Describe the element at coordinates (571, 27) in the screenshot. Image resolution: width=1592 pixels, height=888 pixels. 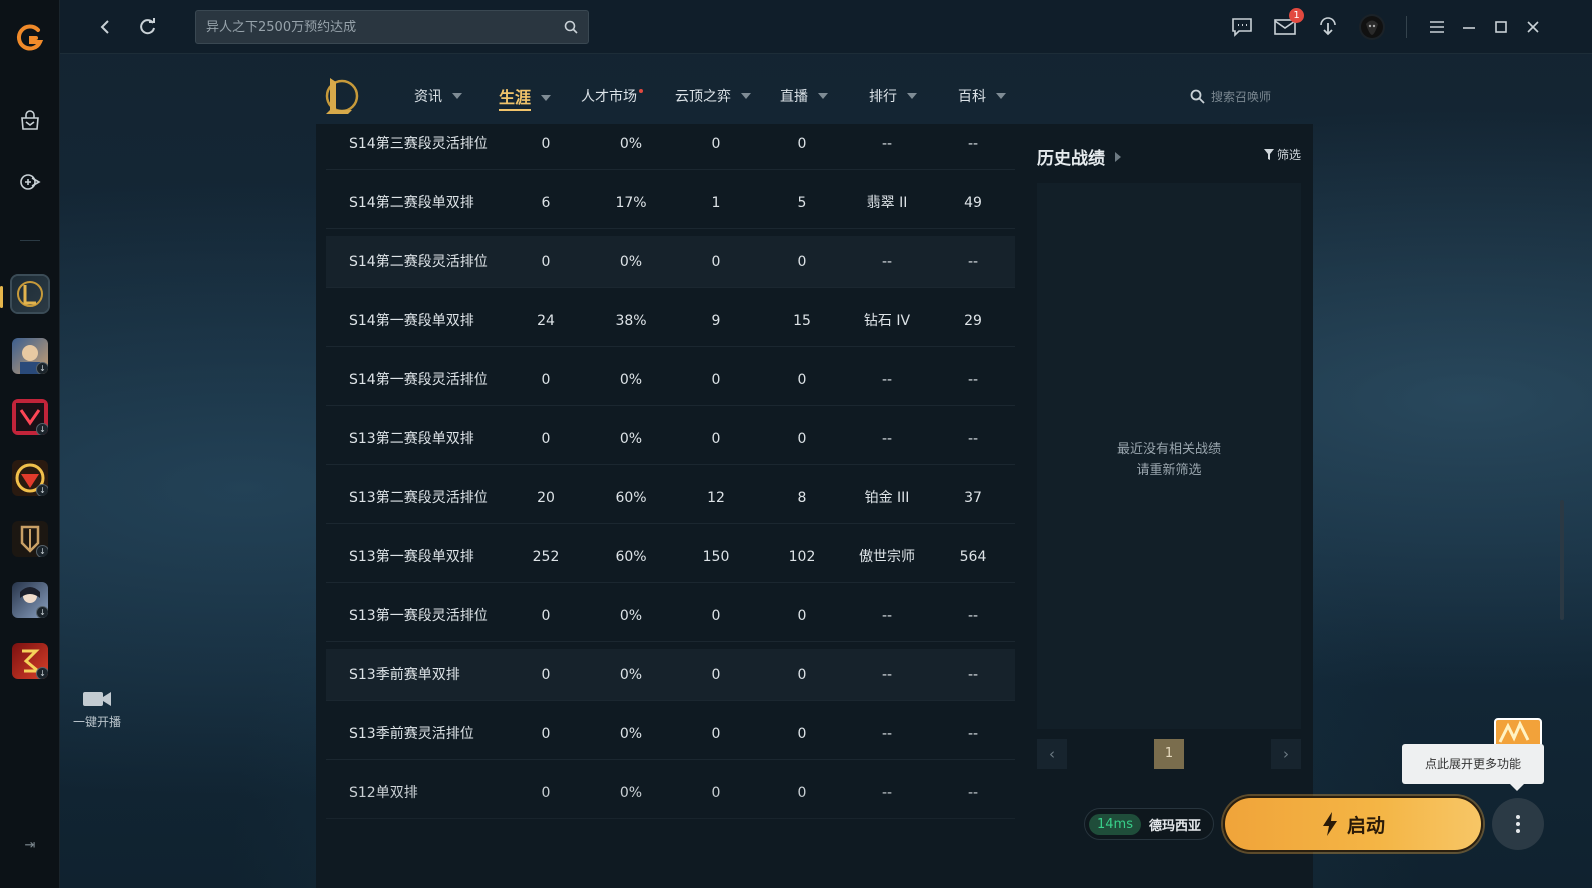
I see `search-icon` at that location.